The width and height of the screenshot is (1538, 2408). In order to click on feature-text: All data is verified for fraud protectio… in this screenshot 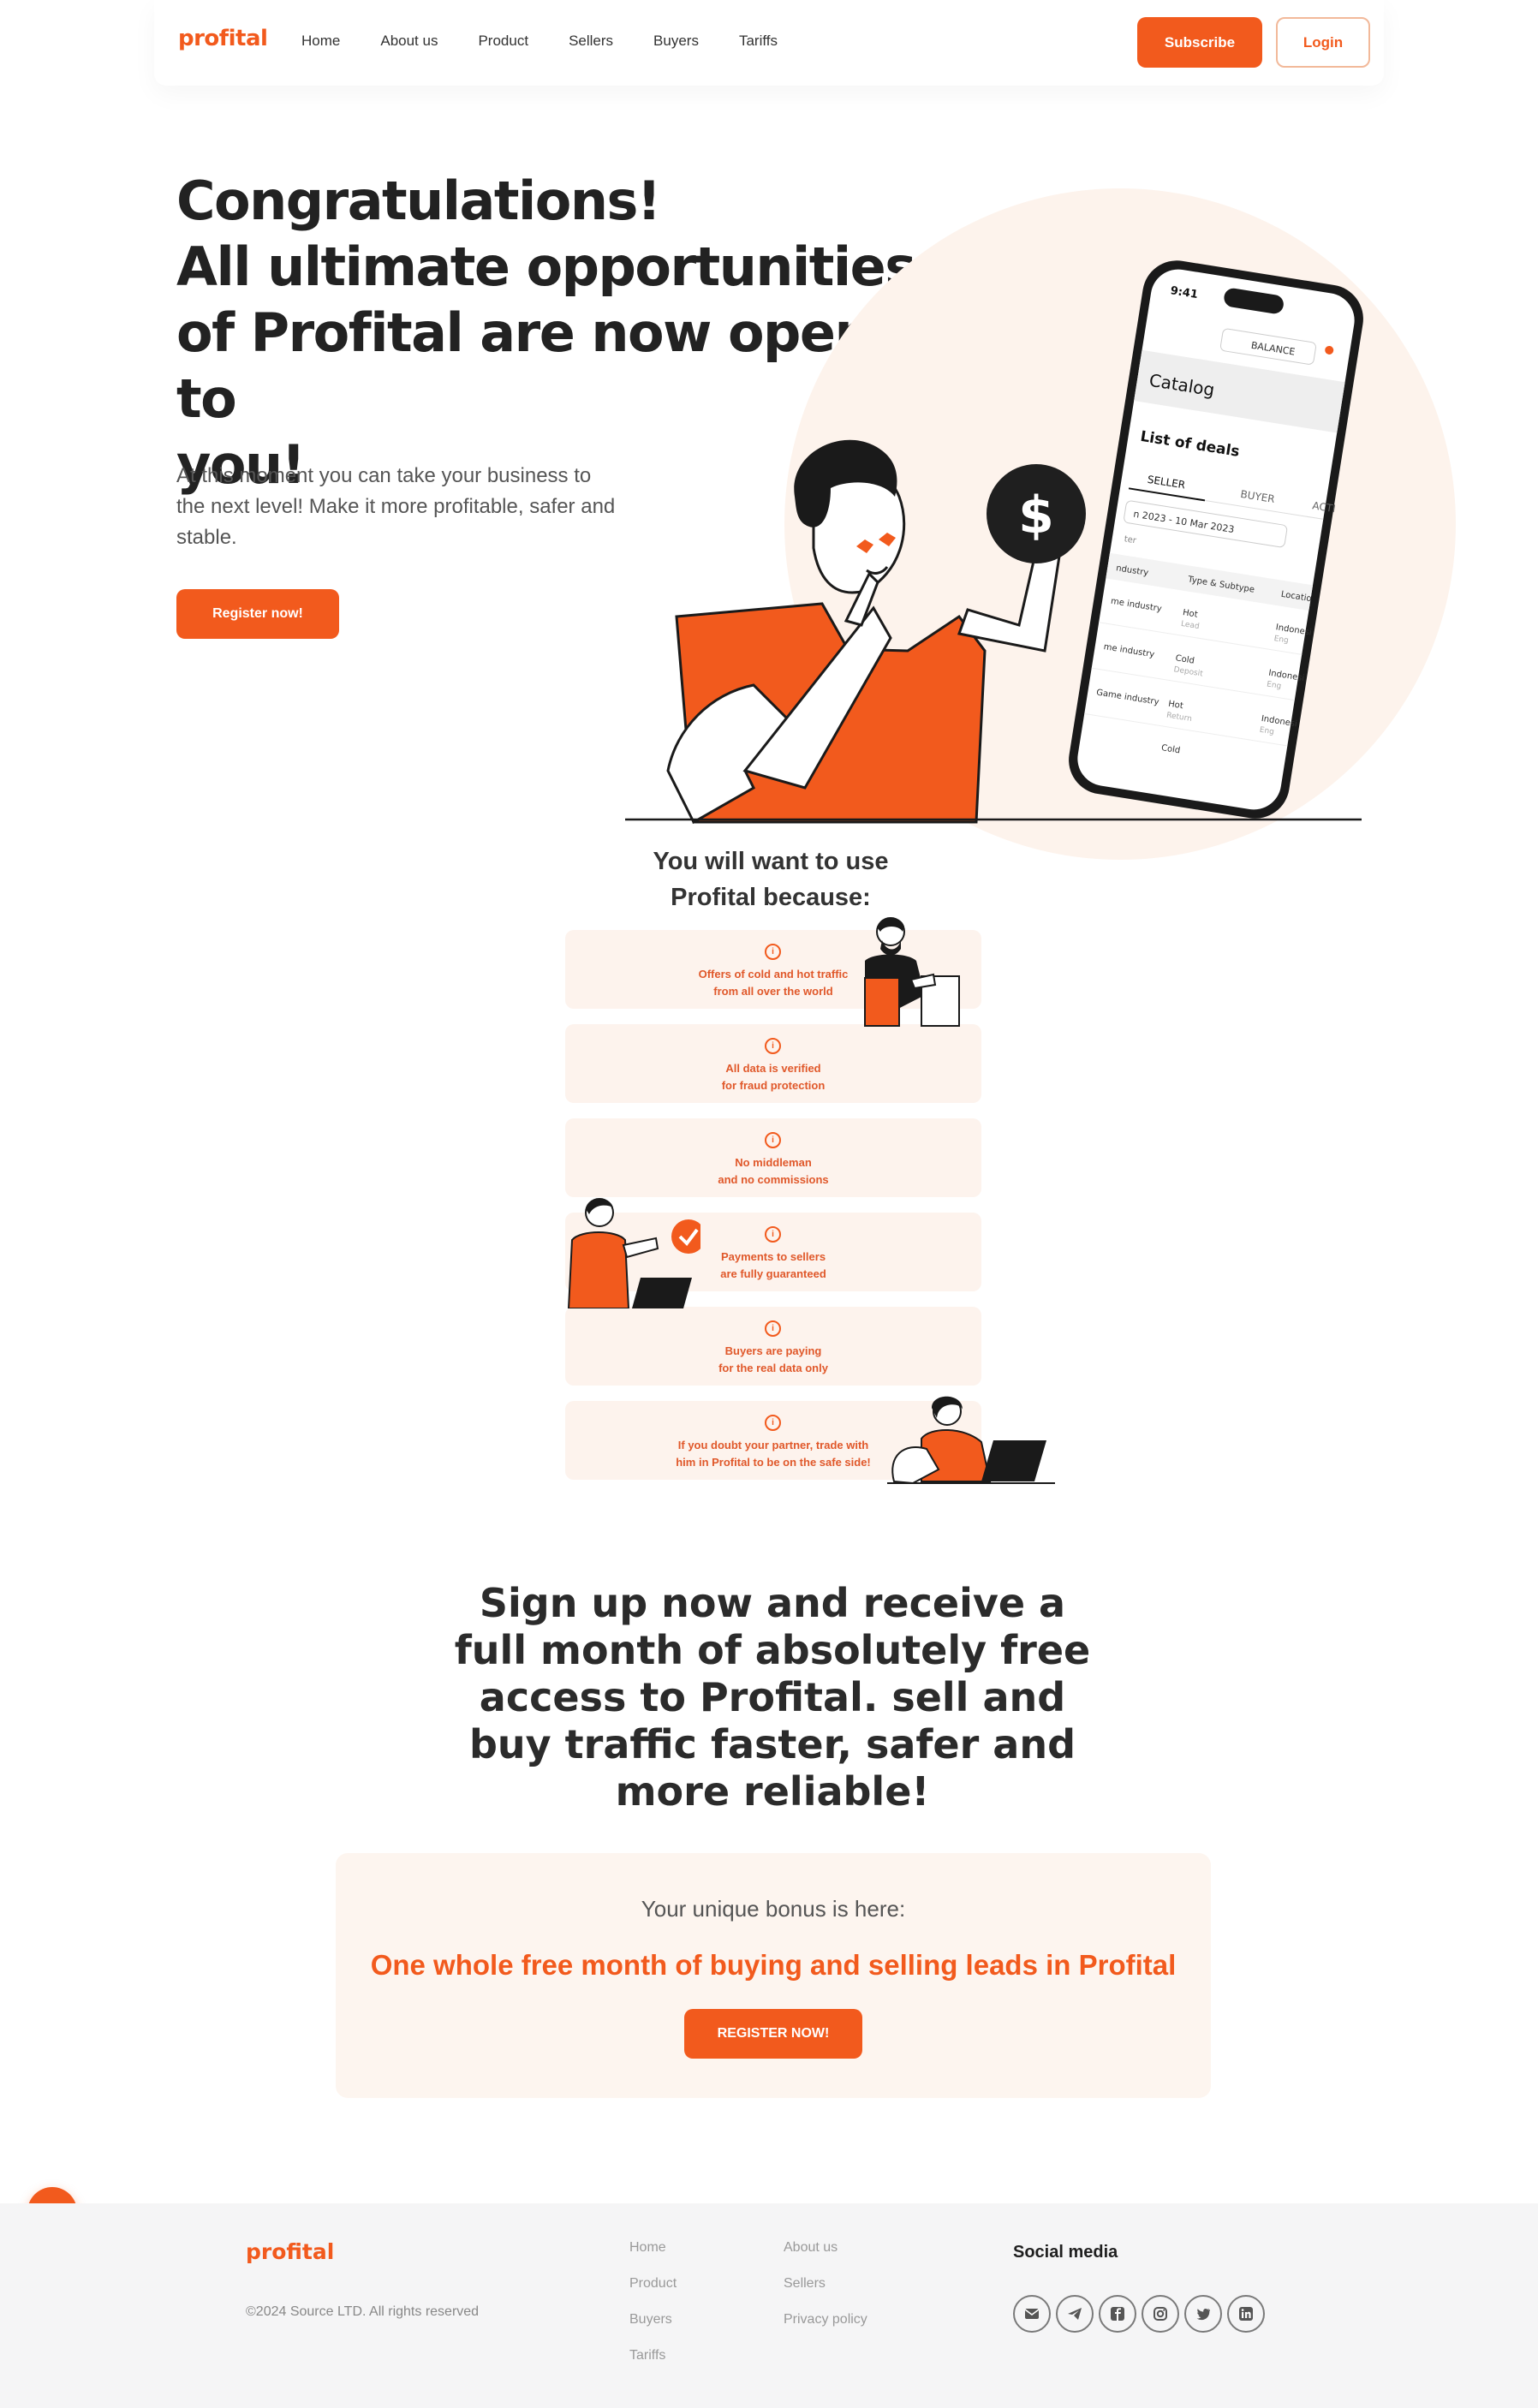, I will do `click(773, 1077)`.